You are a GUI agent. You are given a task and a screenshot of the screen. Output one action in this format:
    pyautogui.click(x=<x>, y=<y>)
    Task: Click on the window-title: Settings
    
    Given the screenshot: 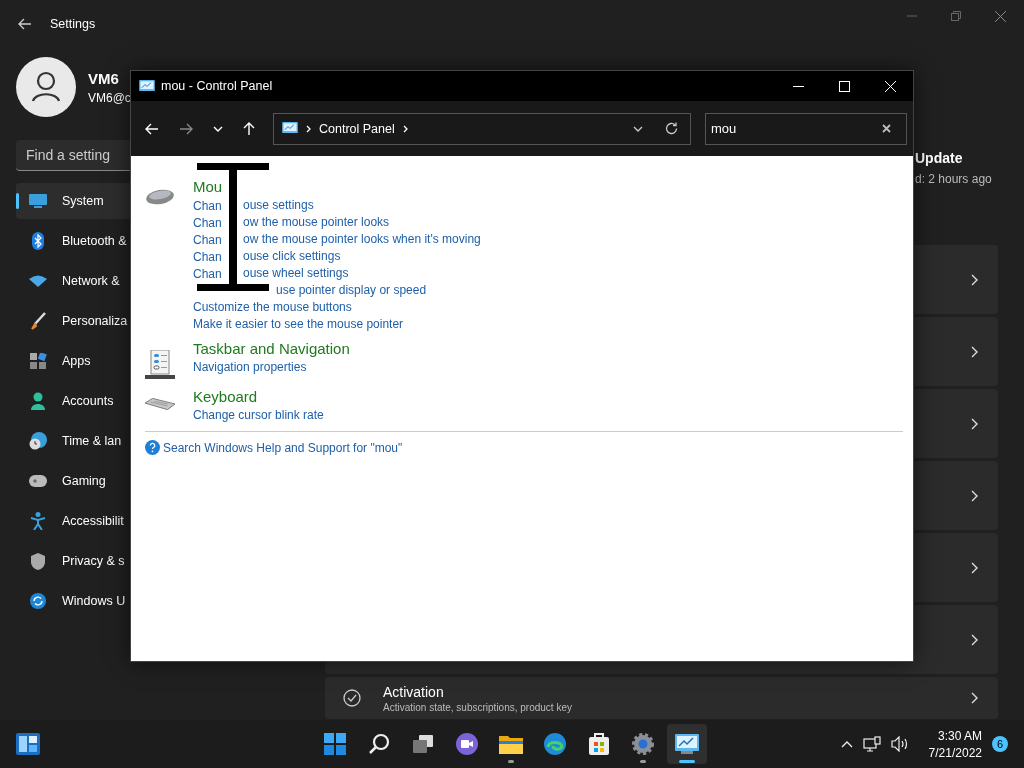 What is the action you would take?
    pyautogui.click(x=73, y=24)
    